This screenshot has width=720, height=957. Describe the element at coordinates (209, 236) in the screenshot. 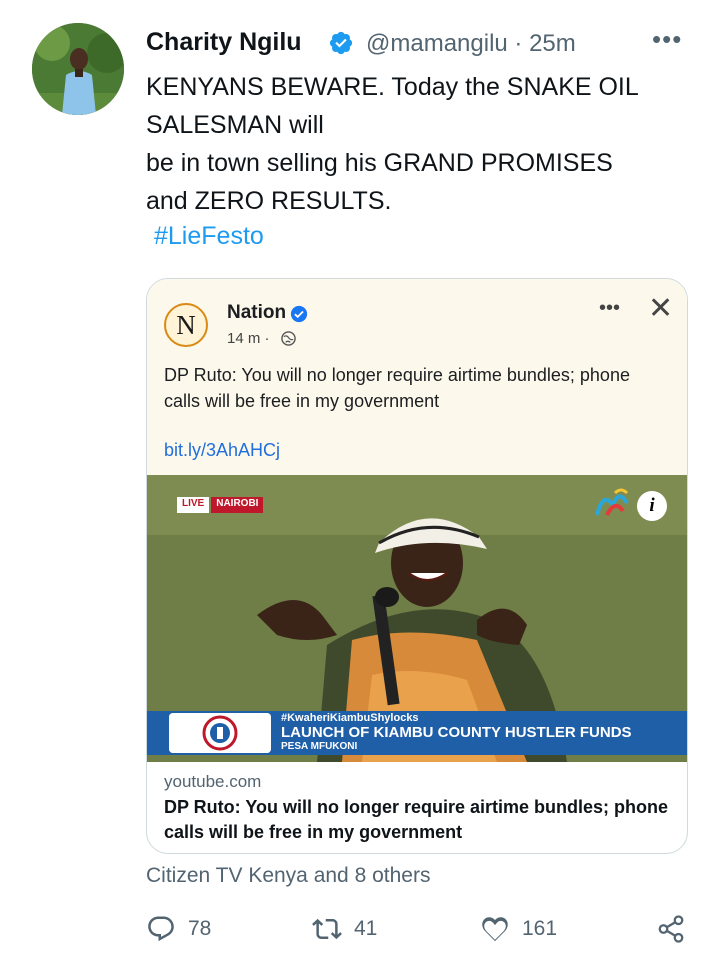

I see `hashtag-link: #LieFesto` at that location.